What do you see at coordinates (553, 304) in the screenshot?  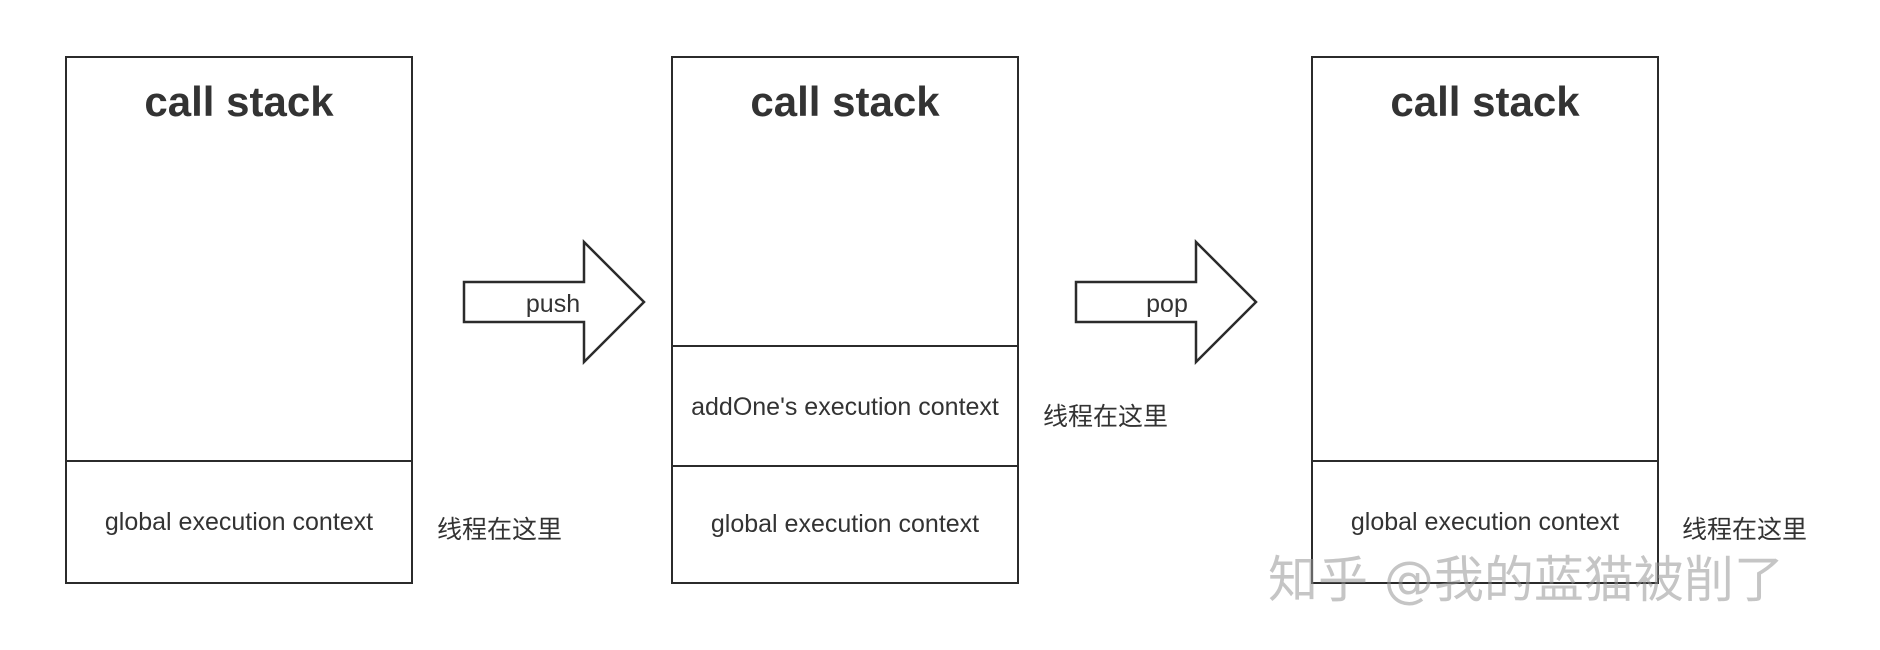 I see `push-arrow-label: push` at bounding box center [553, 304].